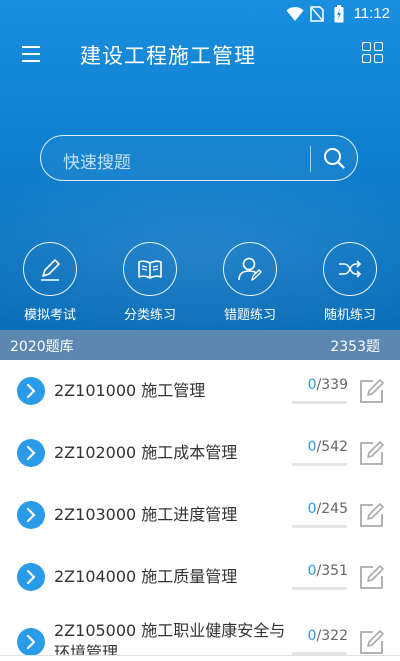 This screenshot has height=661, width=400. I want to click on grid-icon, so click(373, 53).